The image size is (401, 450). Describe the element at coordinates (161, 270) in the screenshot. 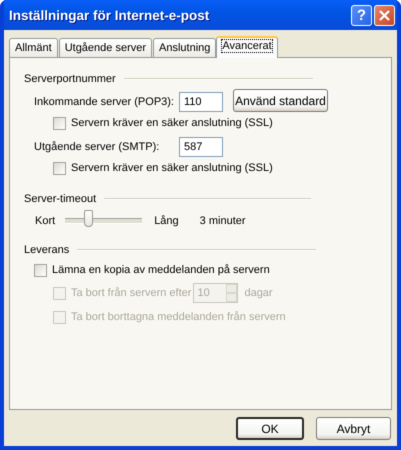

I see `checkbox-label: Lämna en kopia av meddelanden på servern` at that location.